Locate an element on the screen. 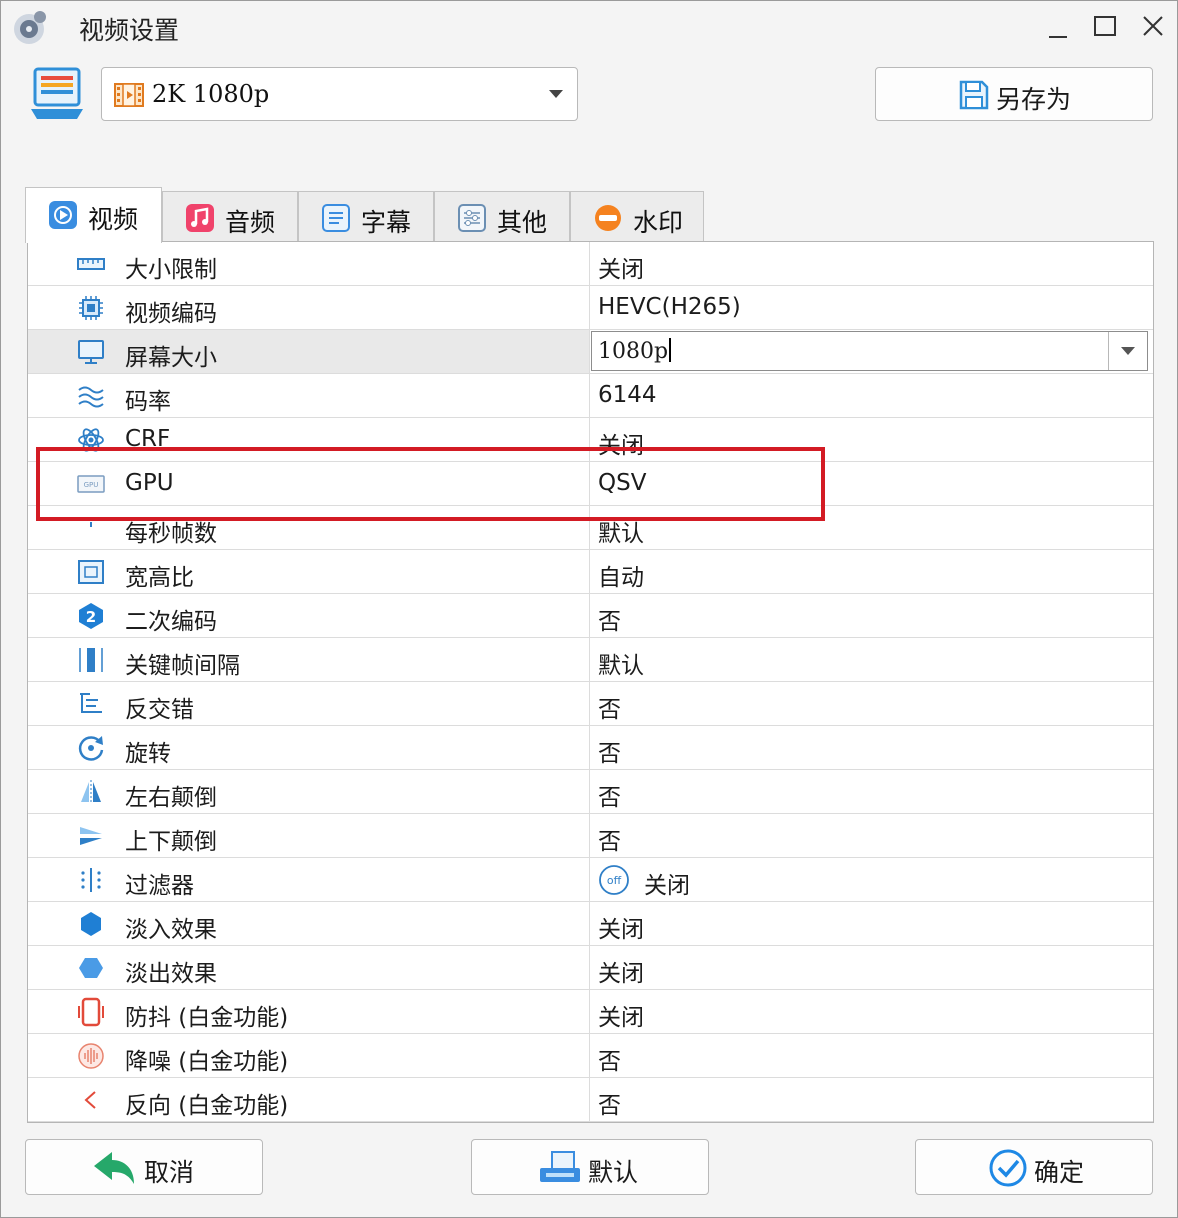 The height and width of the screenshot is (1218, 1178). tab-watermark: 水印 is located at coordinates (637, 216).